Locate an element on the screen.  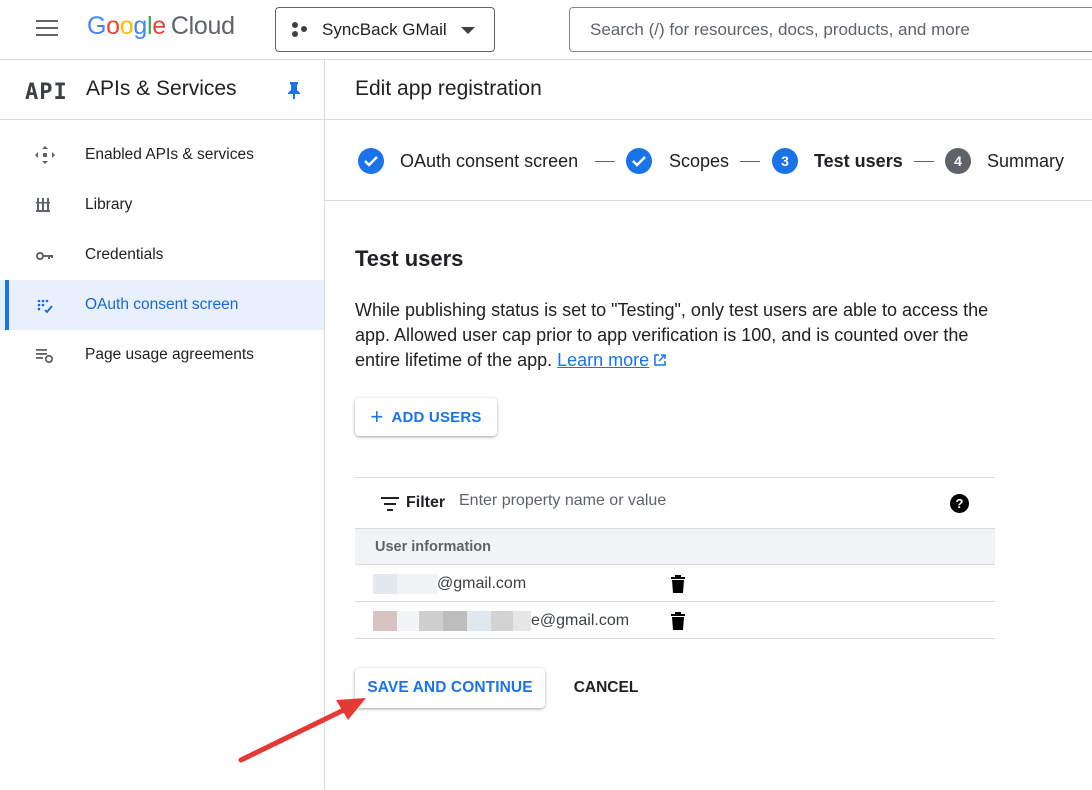
filter-label: Filter is located at coordinates (426, 502).